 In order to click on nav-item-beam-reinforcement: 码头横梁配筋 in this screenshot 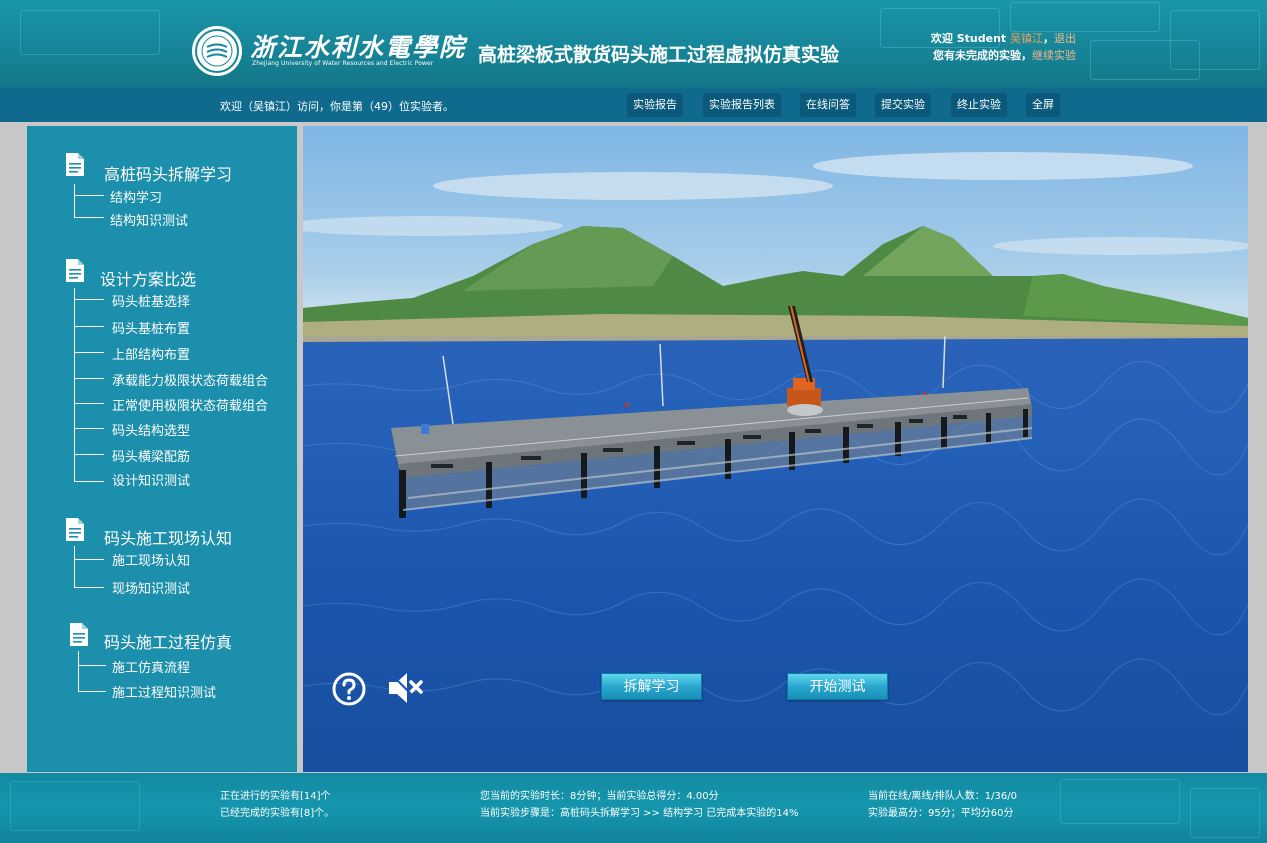, I will do `click(151, 455)`.